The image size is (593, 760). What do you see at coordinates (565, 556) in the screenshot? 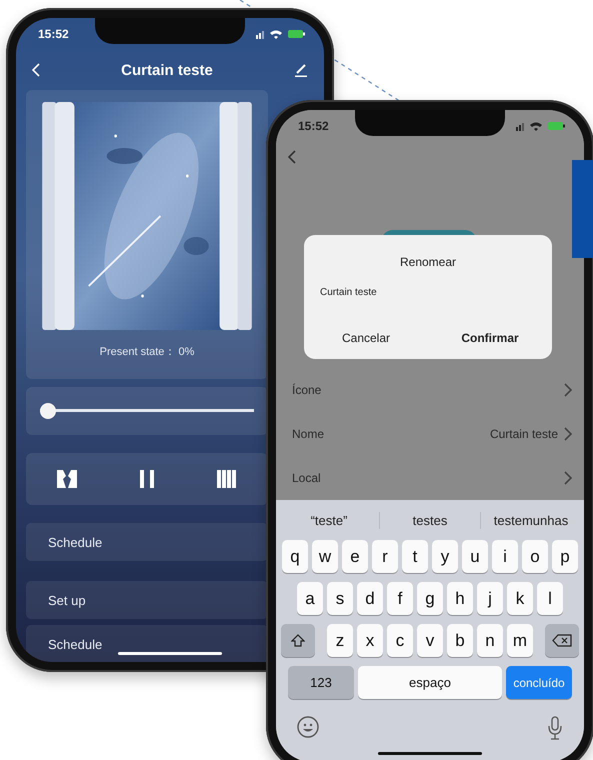
I see `letter-key: p` at bounding box center [565, 556].